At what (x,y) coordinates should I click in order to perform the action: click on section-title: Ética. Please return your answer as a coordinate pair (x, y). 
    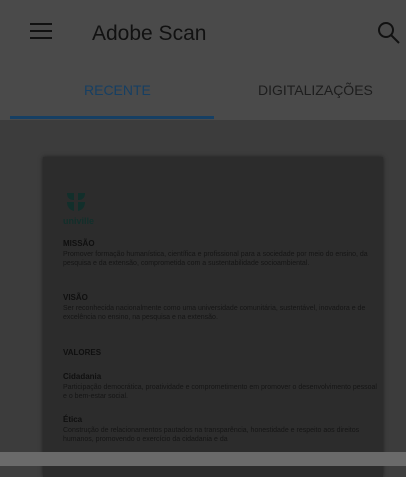
    Looking at the image, I should click on (73, 419).